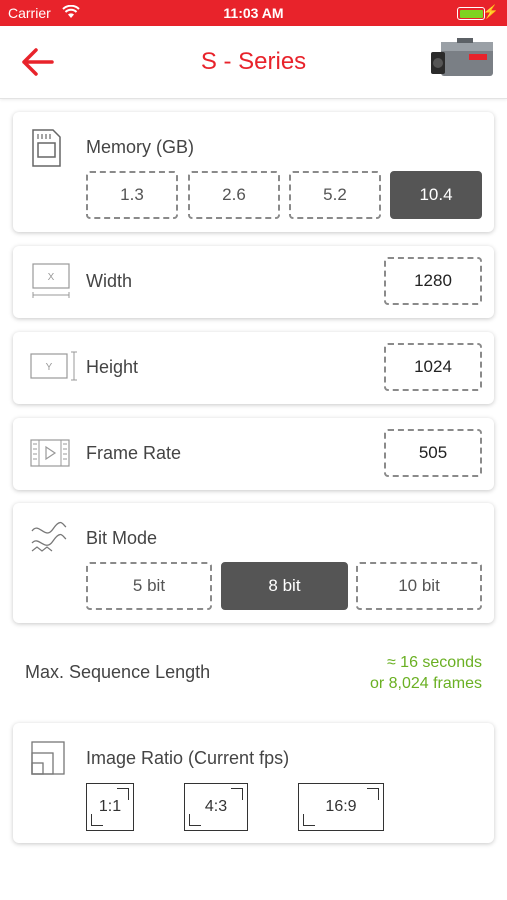 The width and height of the screenshot is (507, 900). Describe the element at coordinates (118, 672) in the screenshot. I see `sequence-label: Max. Sequence Length` at that location.